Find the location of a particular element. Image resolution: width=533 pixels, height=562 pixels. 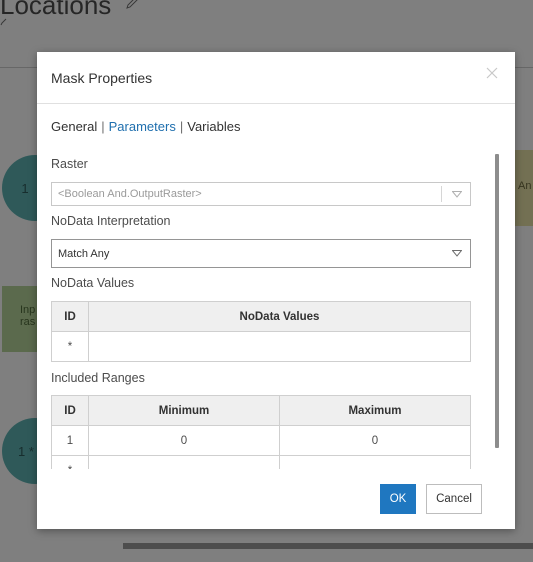

column-header-nodata-values: NoData Values is located at coordinates (279, 316).